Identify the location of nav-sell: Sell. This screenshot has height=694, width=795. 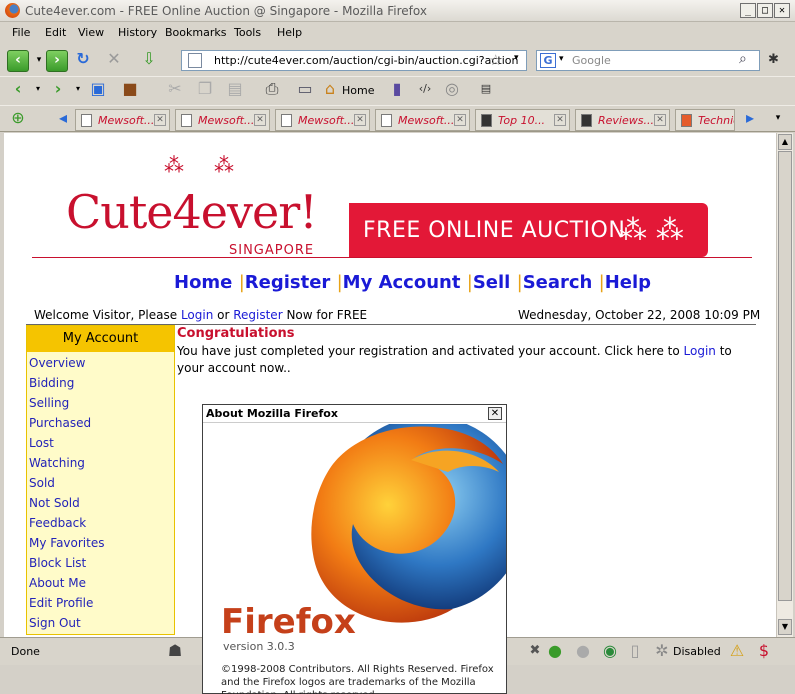
(492, 282).